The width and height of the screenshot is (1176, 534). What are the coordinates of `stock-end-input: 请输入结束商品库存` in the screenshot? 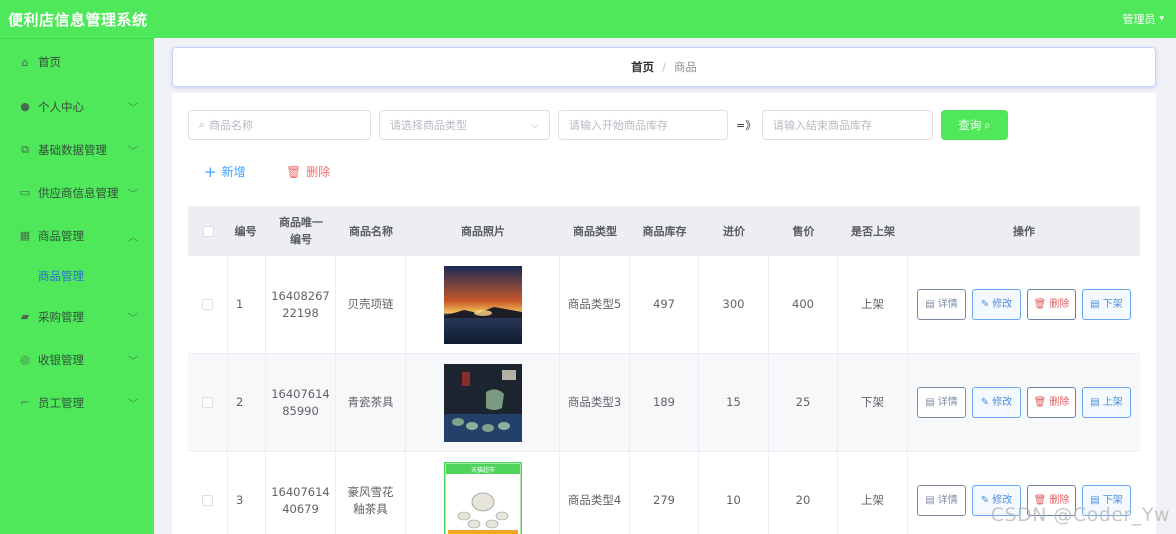 It's located at (847, 125).